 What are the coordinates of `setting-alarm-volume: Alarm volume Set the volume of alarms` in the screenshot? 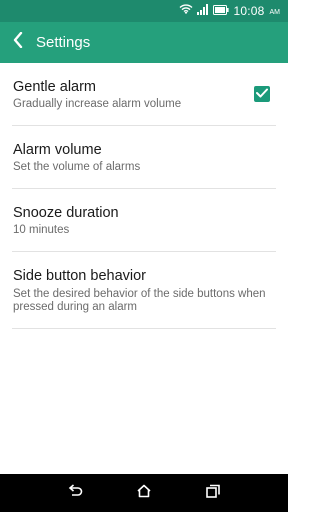 It's located at (144, 157).